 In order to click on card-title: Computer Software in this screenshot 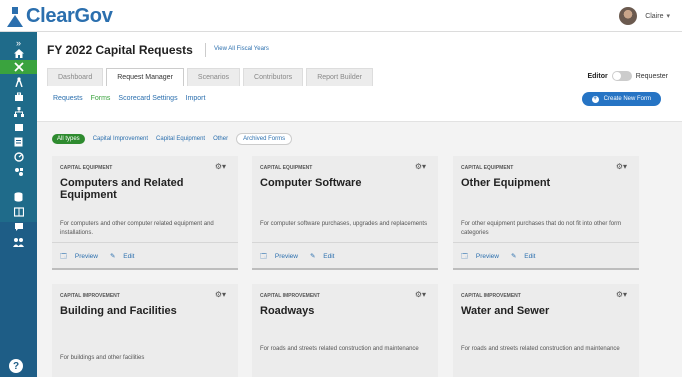, I will do `click(311, 183)`.